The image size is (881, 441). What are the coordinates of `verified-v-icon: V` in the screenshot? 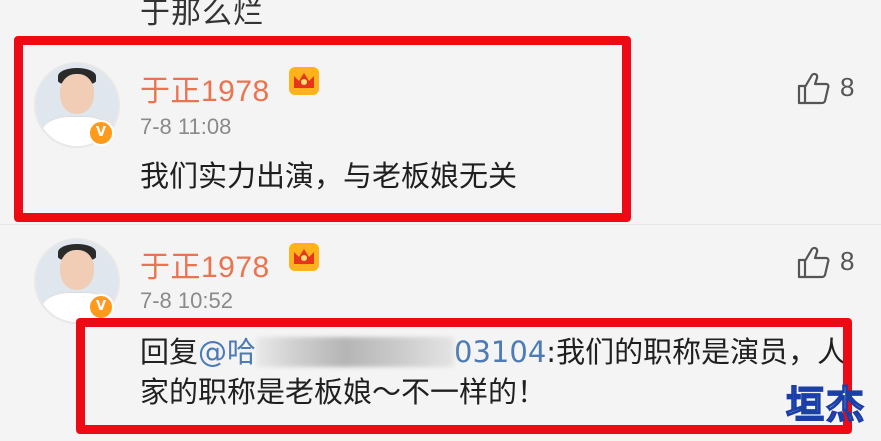 It's located at (101, 307).